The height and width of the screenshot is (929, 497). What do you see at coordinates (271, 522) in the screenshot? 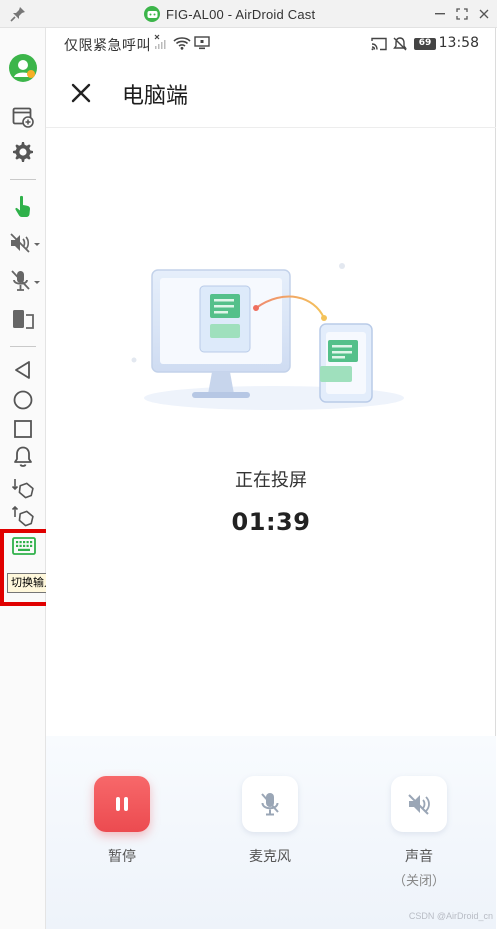
I see `casting-timer: 01:39` at bounding box center [271, 522].